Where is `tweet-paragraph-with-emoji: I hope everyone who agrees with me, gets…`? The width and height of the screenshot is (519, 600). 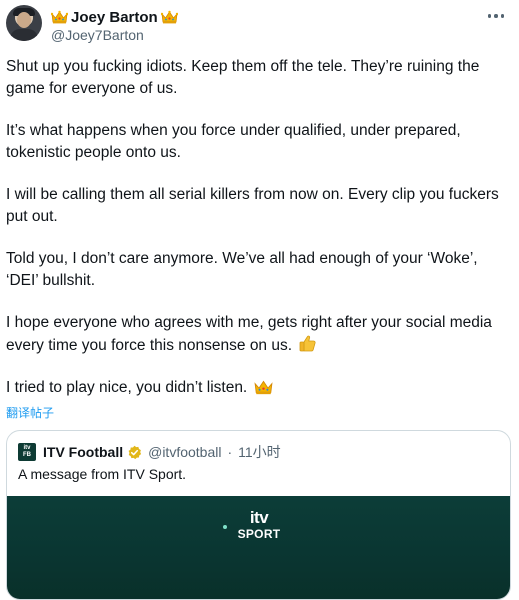
tweet-paragraph-with-emoji: I hope everyone who agrees with me, gets… is located at coordinates (258, 334).